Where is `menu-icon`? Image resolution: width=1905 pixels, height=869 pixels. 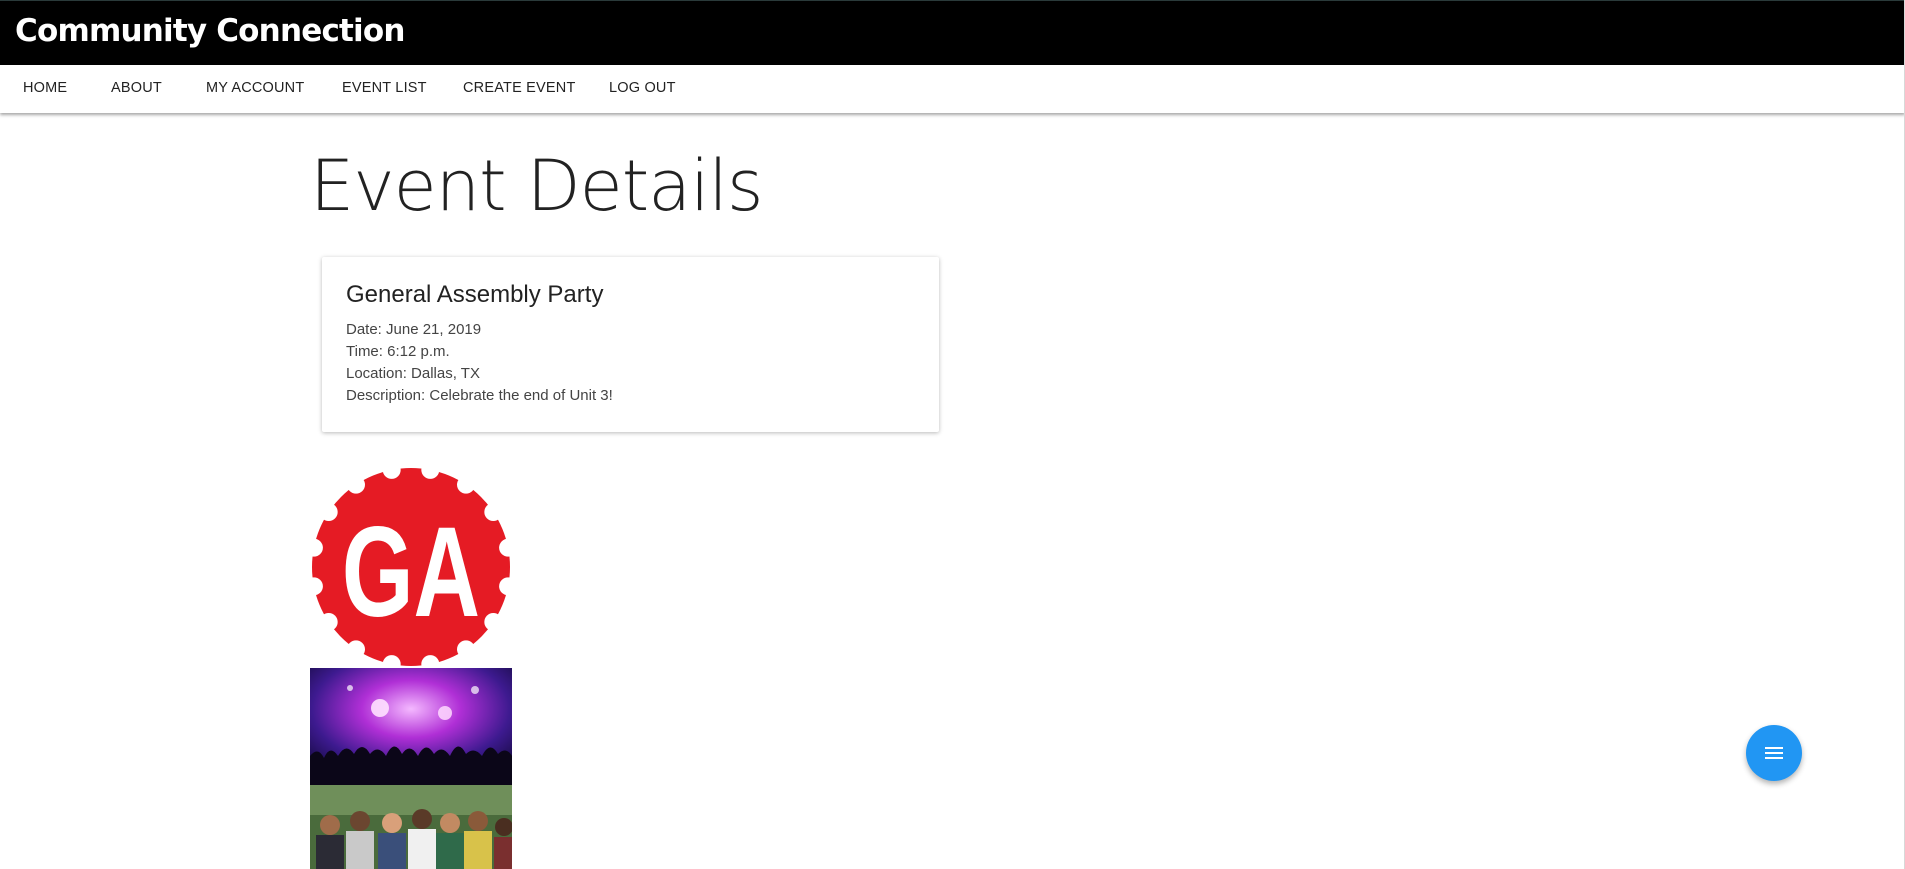
menu-icon is located at coordinates (1774, 753).